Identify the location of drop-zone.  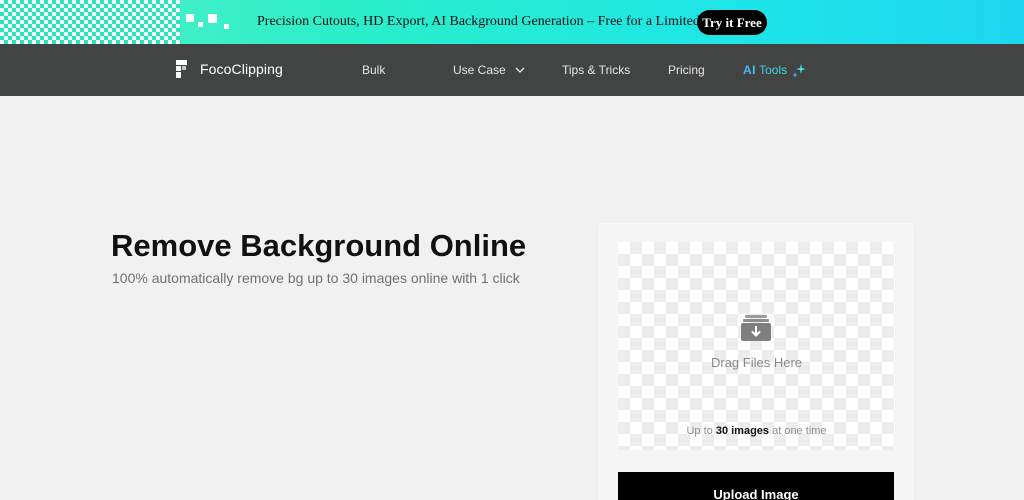
(756, 346).